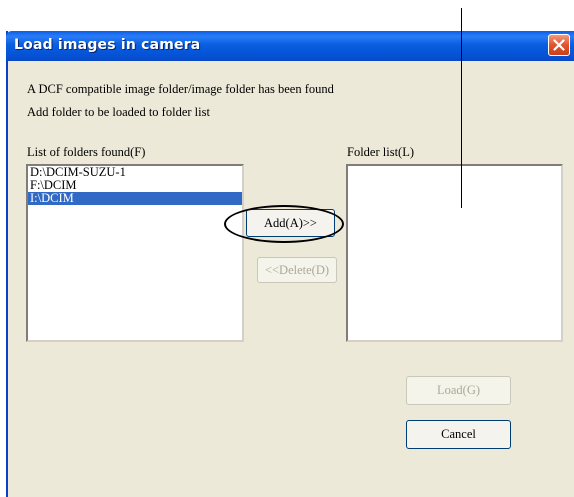 The height and width of the screenshot is (497, 574). I want to click on found-folders-listbox: D:\DCIM-SUZU-1 F:\DCIM I:\DCIM, so click(135, 253).